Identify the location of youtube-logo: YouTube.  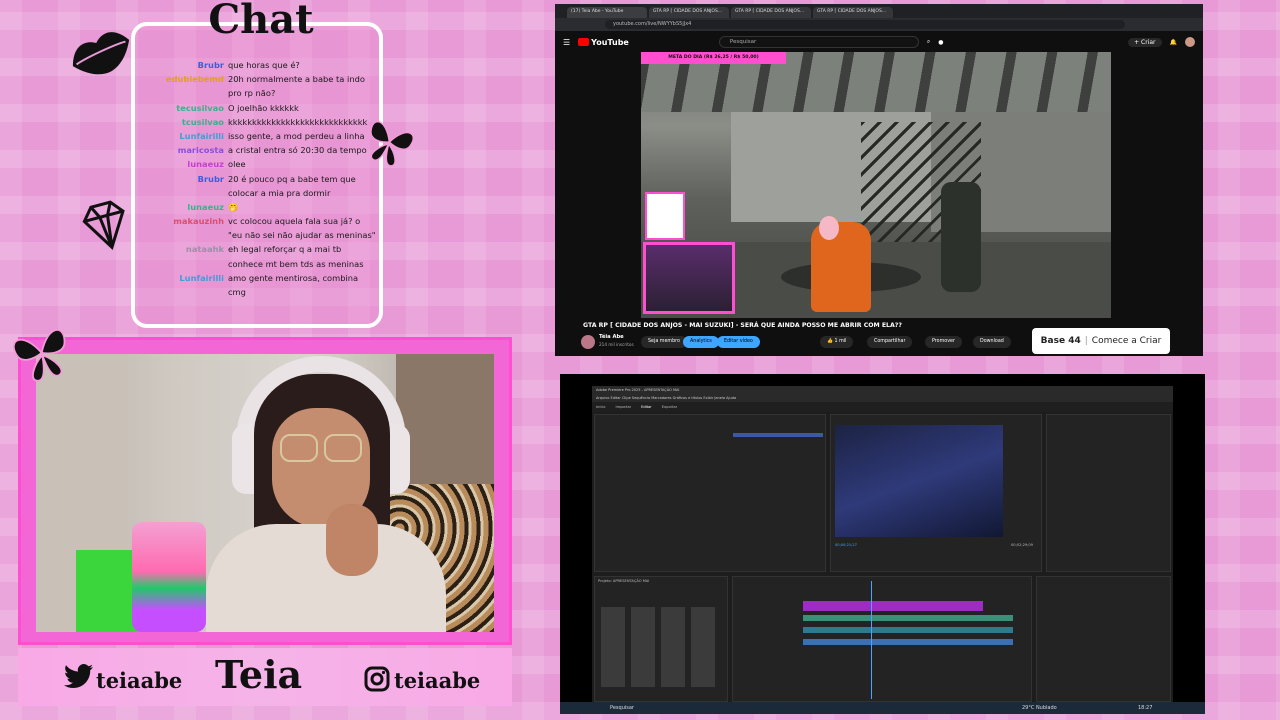
(603, 42).